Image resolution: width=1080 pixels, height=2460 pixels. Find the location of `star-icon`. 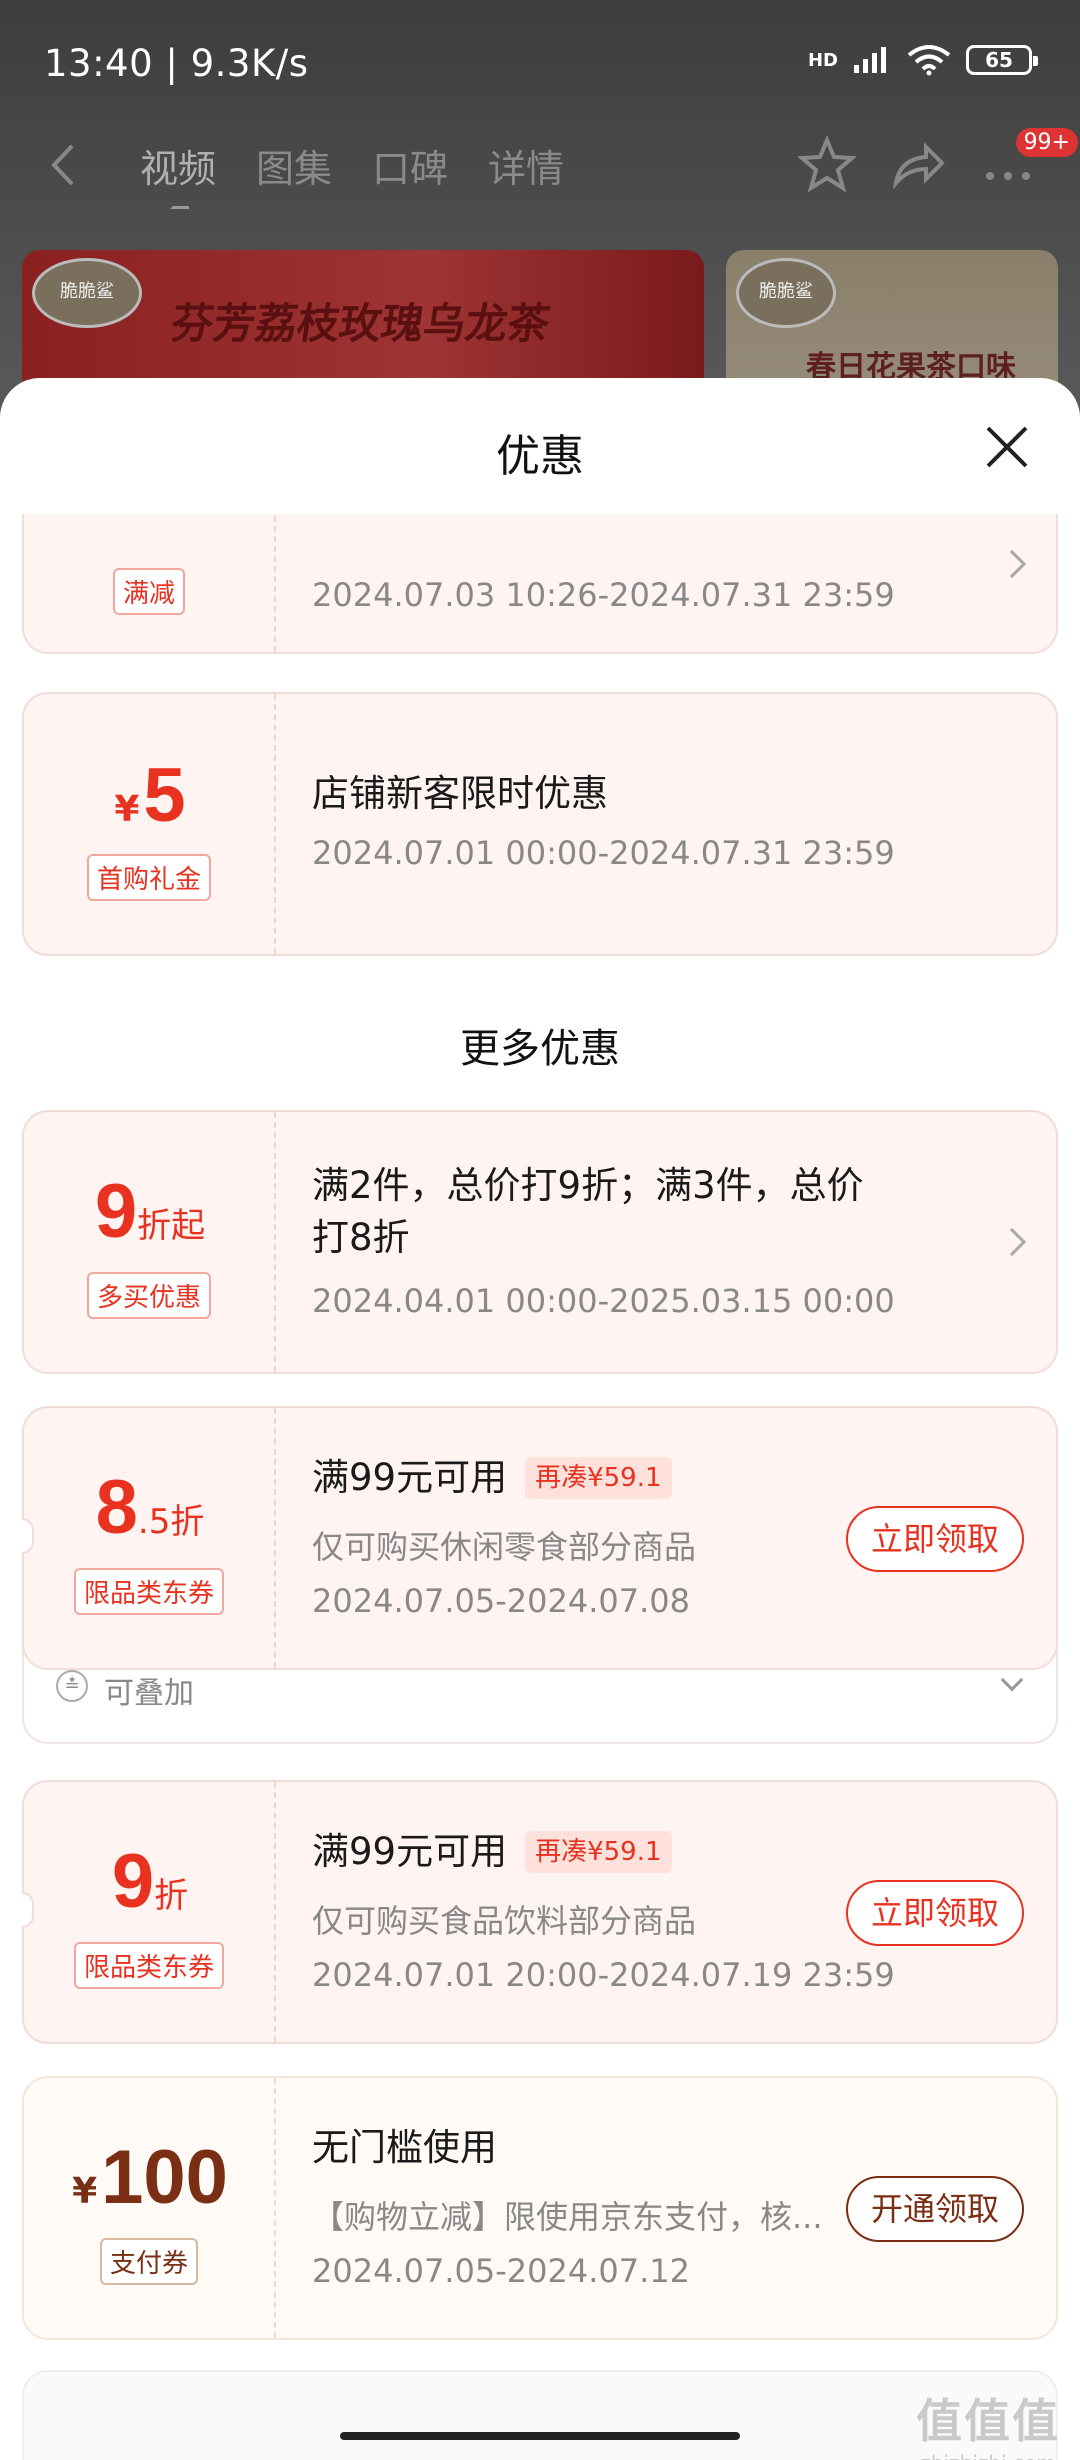

star-icon is located at coordinates (827, 164).